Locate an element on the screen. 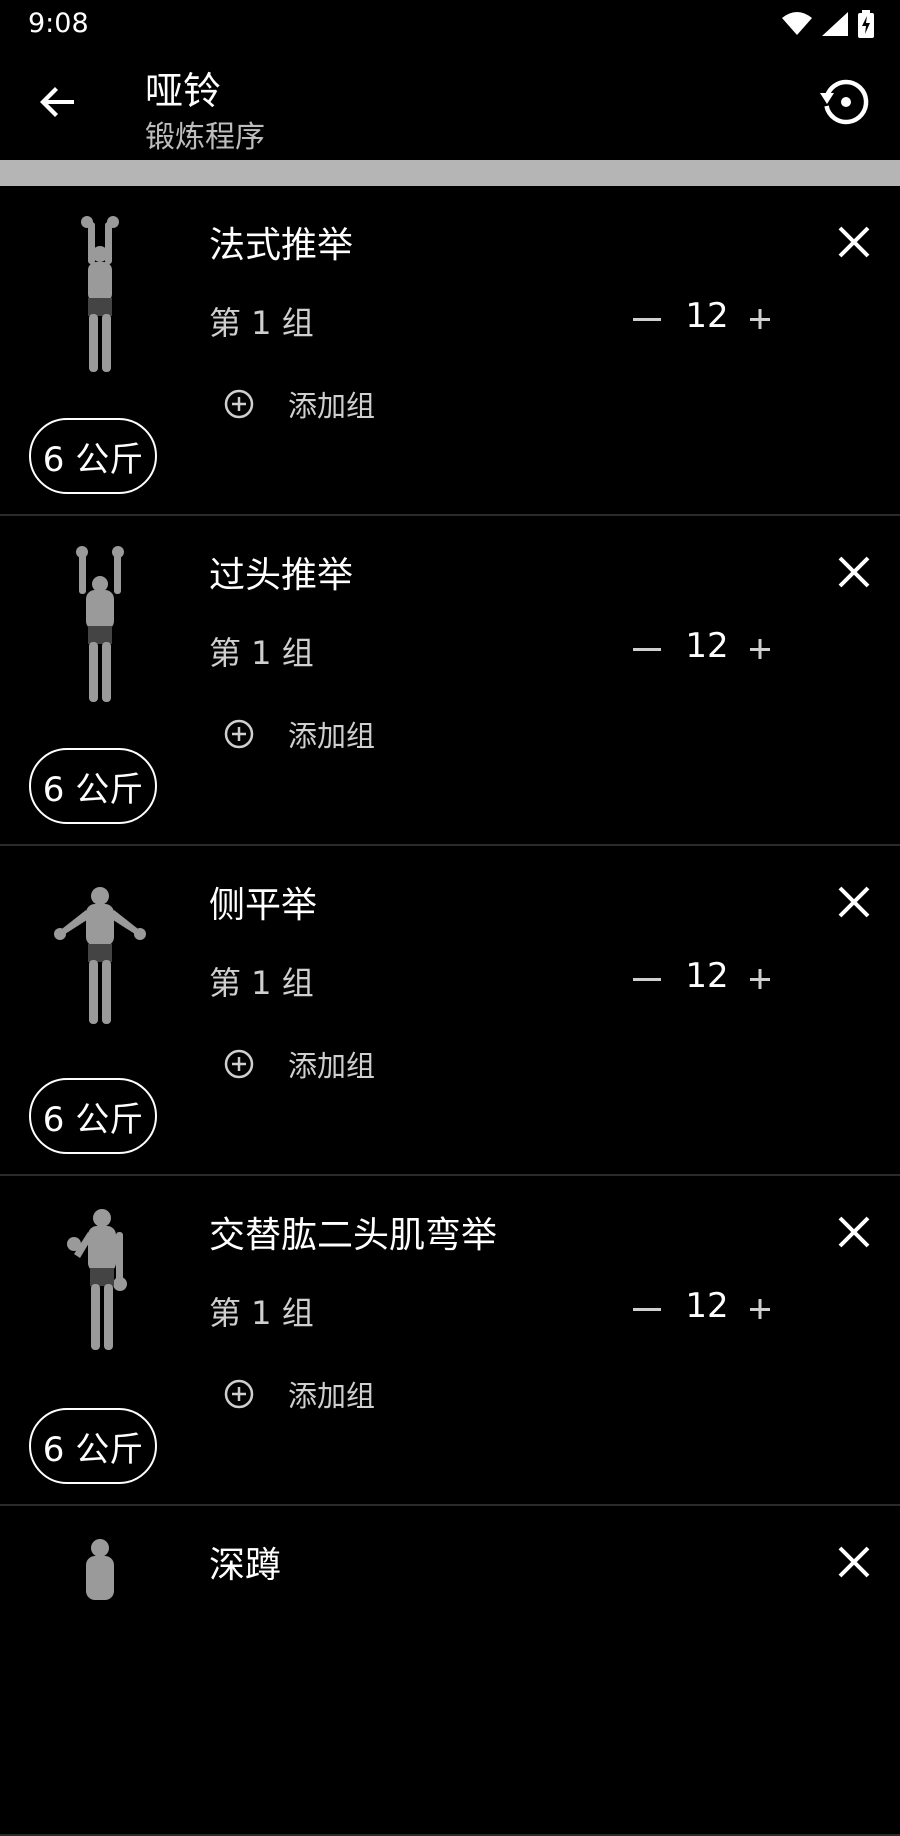  back-arrow-icon is located at coordinates (58, 102).